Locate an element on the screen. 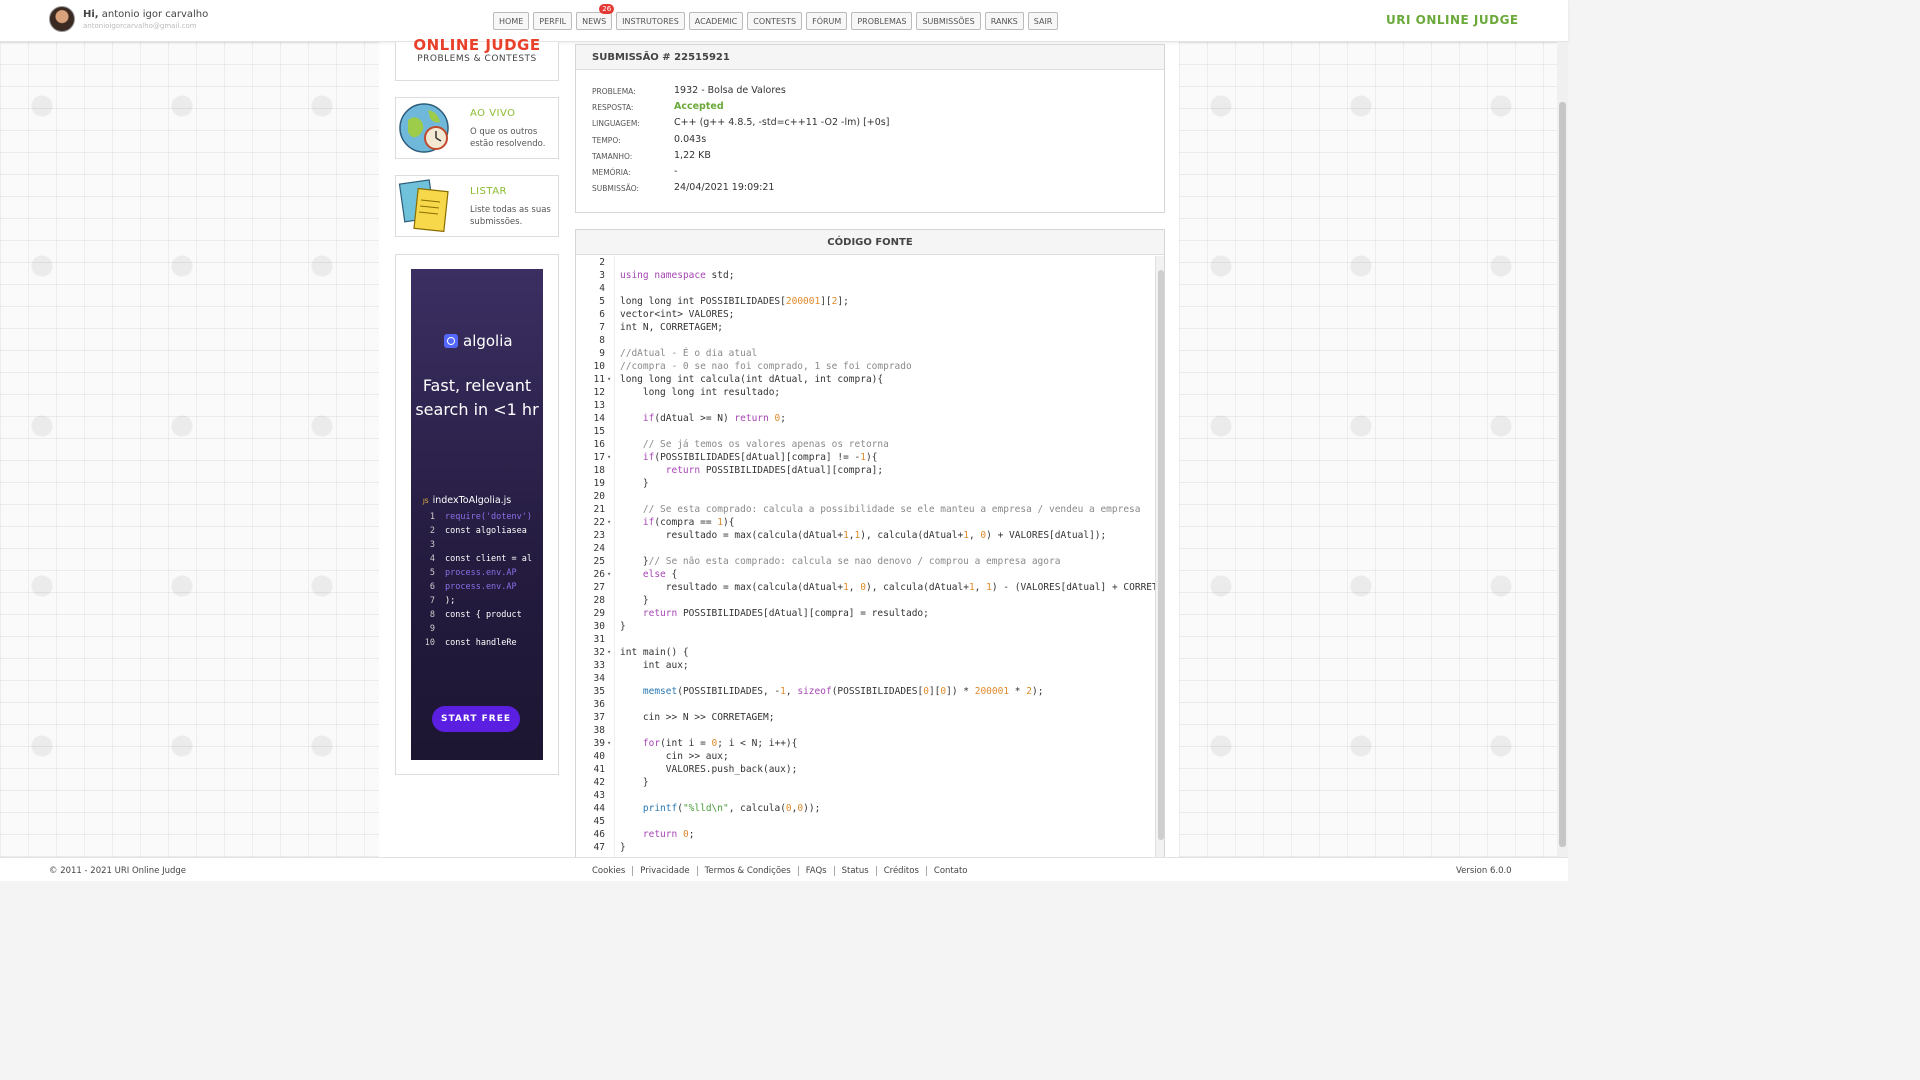 The height and width of the screenshot is (1080, 1920). user-email: antonioigorcarvalho@gmail.com is located at coordinates (140, 26).